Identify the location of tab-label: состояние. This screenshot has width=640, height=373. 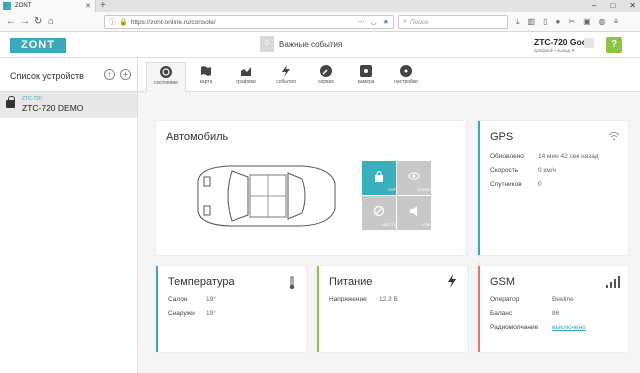
(166, 83).